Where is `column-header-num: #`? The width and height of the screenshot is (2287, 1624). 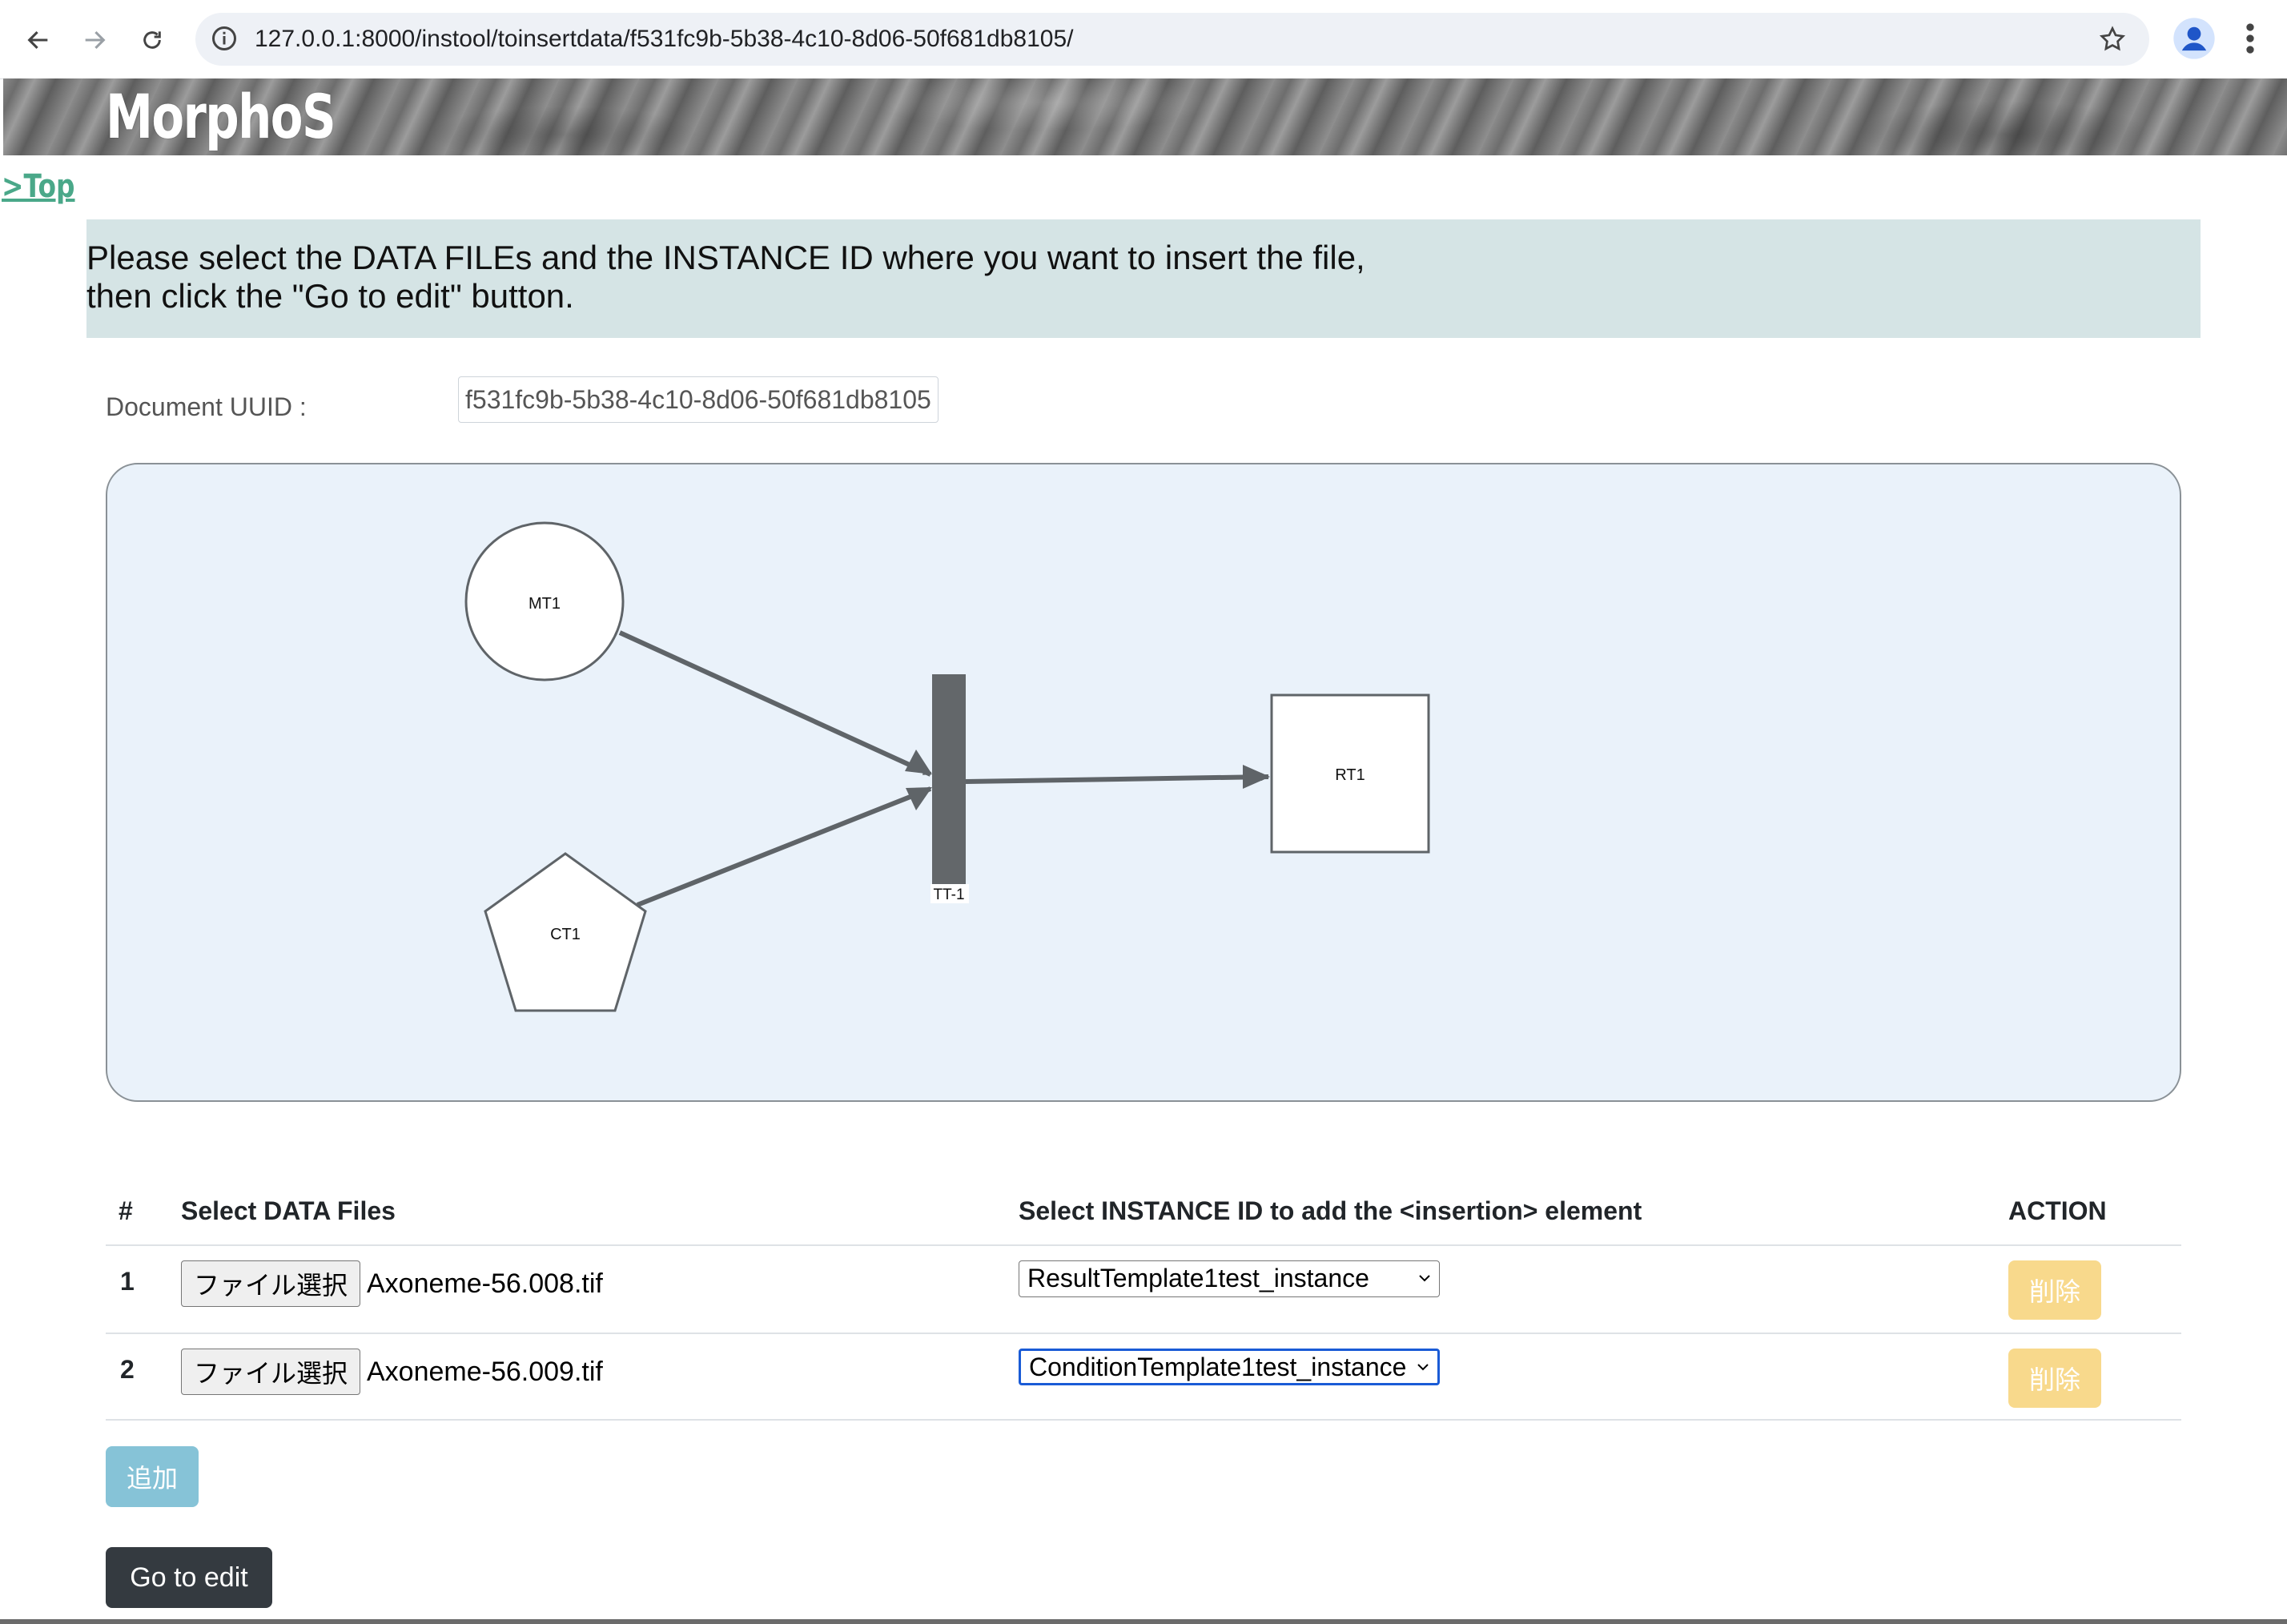 column-header-num: # is located at coordinates (126, 1210).